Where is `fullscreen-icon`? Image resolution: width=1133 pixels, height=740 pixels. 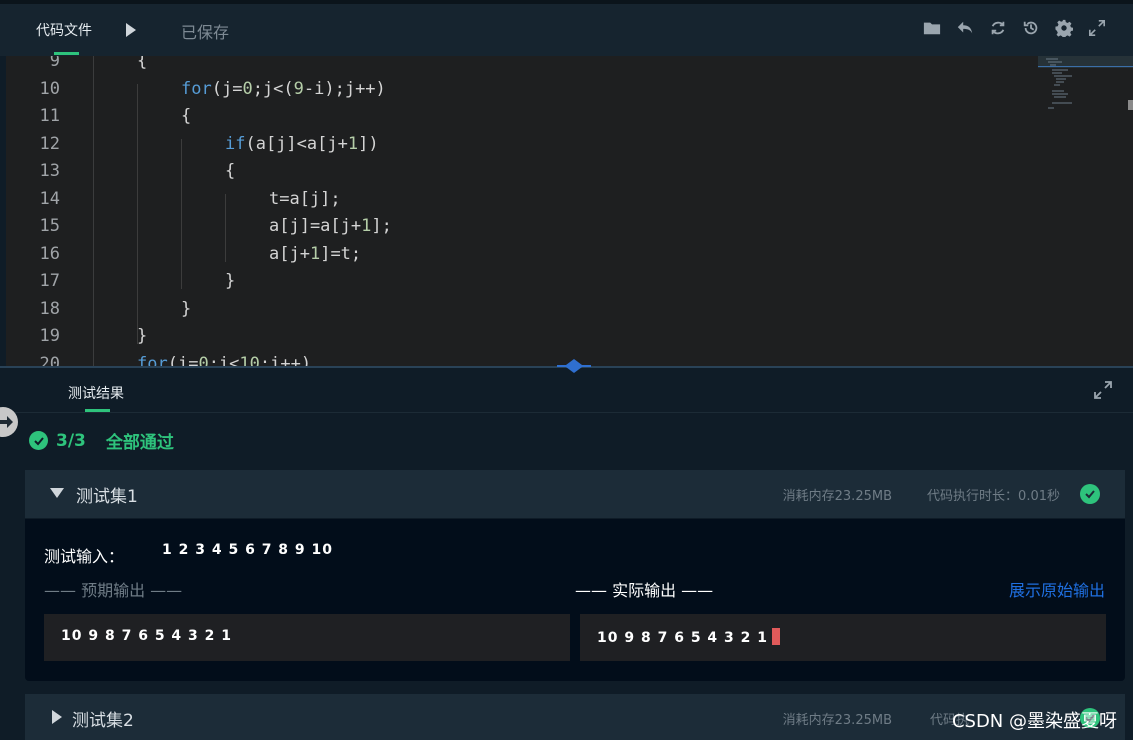 fullscreen-icon is located at coordinates (1097, 28).